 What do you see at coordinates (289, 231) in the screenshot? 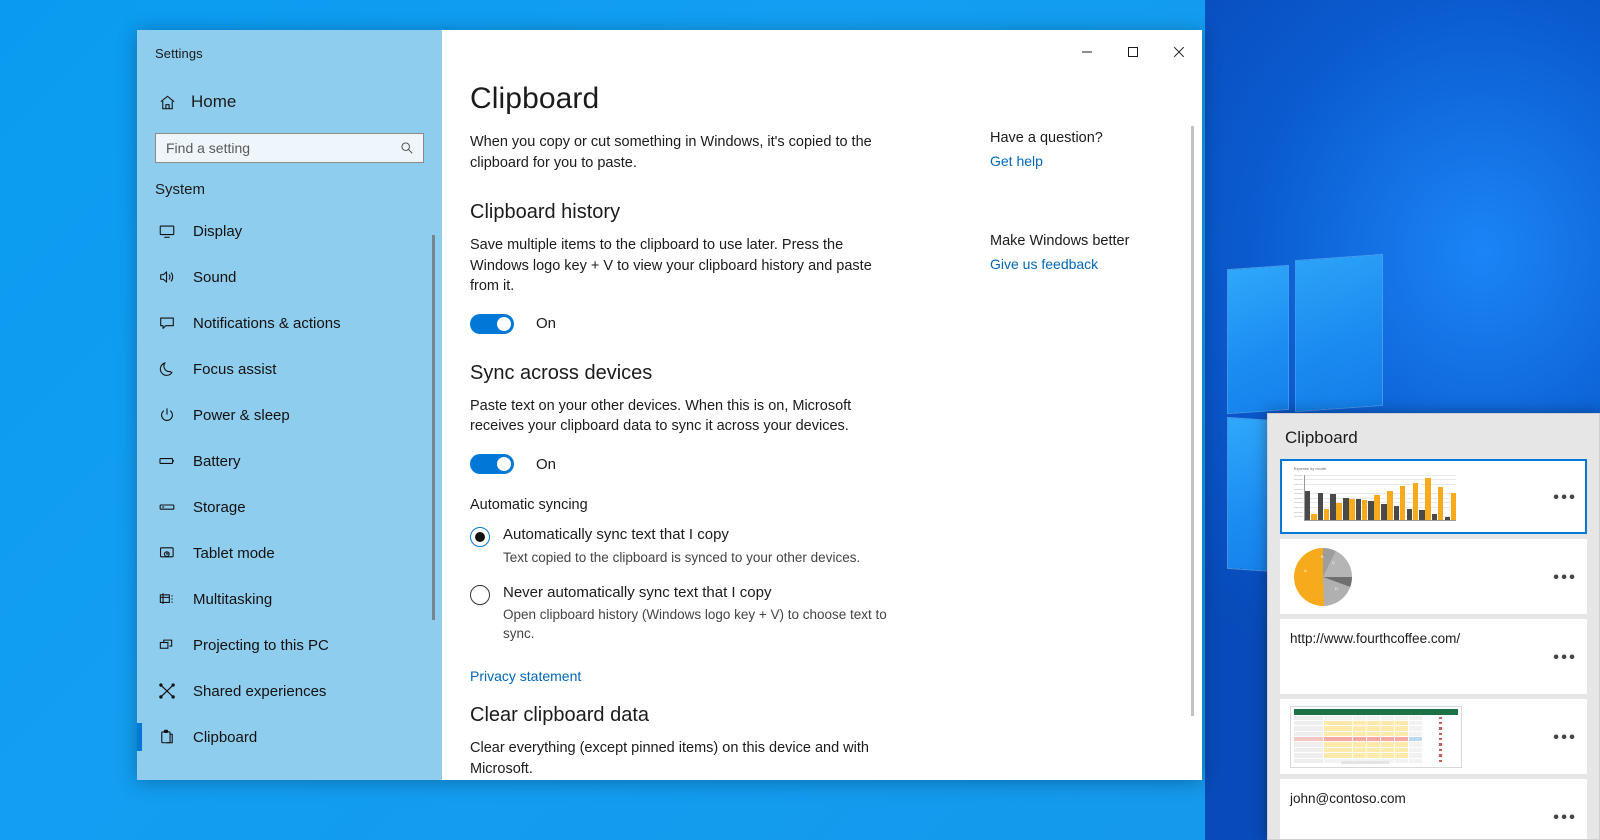
I see `sidebar-item-display: Display` at bounding box center [289, 231].